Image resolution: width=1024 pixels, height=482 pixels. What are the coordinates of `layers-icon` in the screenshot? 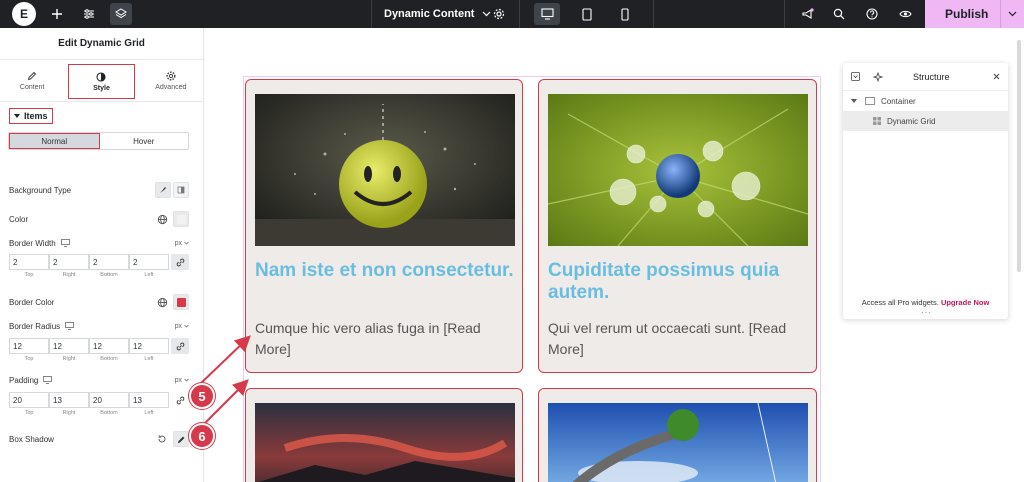 It's located at (121, 13).